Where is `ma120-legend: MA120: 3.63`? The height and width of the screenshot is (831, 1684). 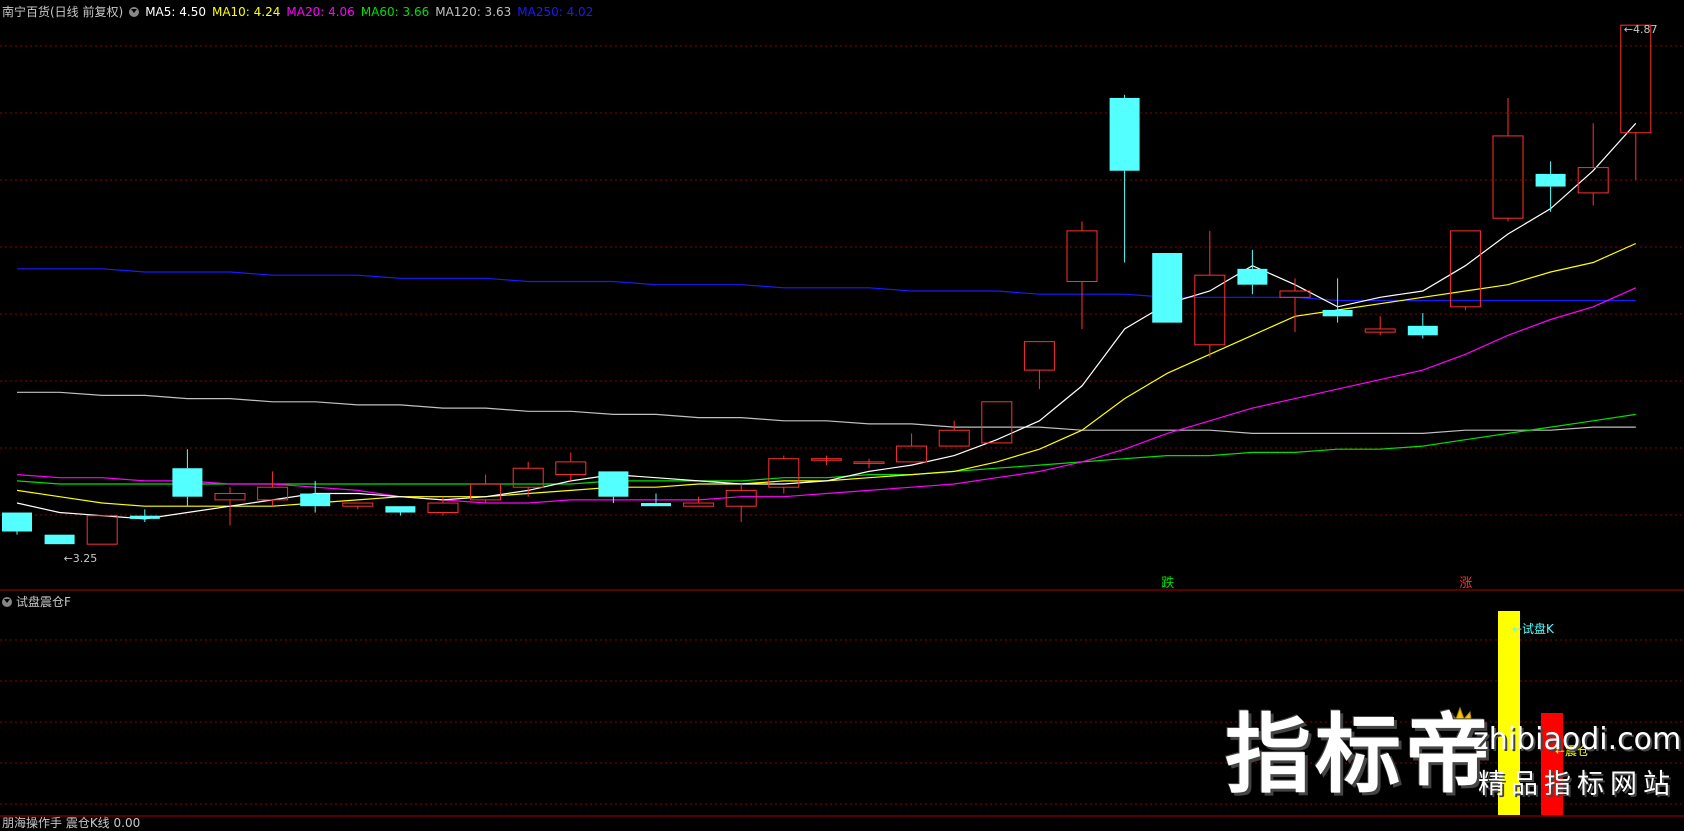 ma120-legend: MA120: 3.63 is located at coordinates (473, 12).